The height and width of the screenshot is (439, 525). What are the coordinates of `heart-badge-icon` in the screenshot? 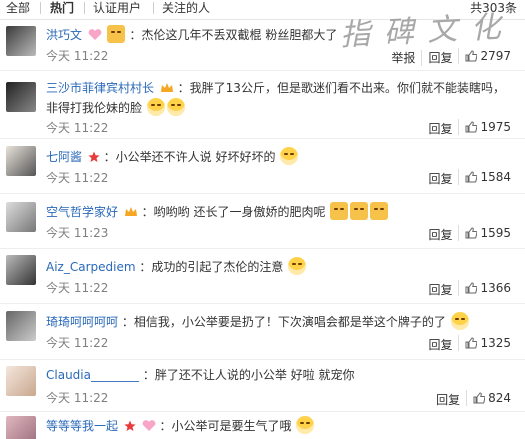 It's located at (95, 37).